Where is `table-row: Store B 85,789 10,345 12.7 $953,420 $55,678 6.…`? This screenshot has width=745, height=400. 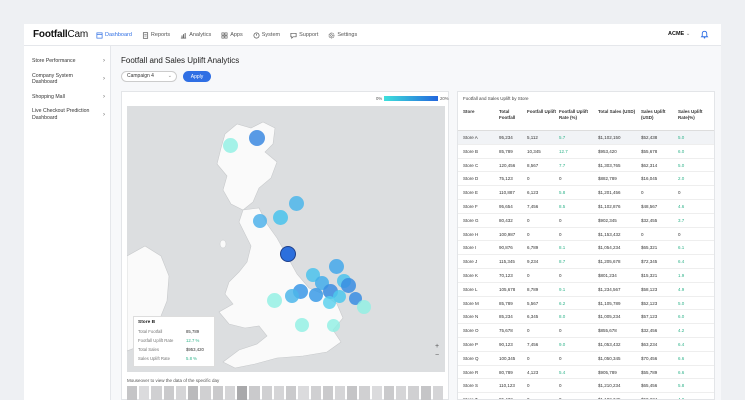 table-row: Store B 85,789 10,345 12.7 $953,420 $55,678 6.… is located at coordinates (586, 152).